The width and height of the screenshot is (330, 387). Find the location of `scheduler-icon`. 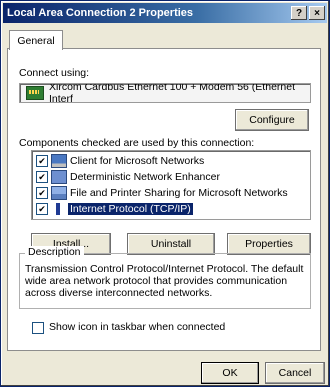

scheduler-icon is located at coordinates (59, 176).